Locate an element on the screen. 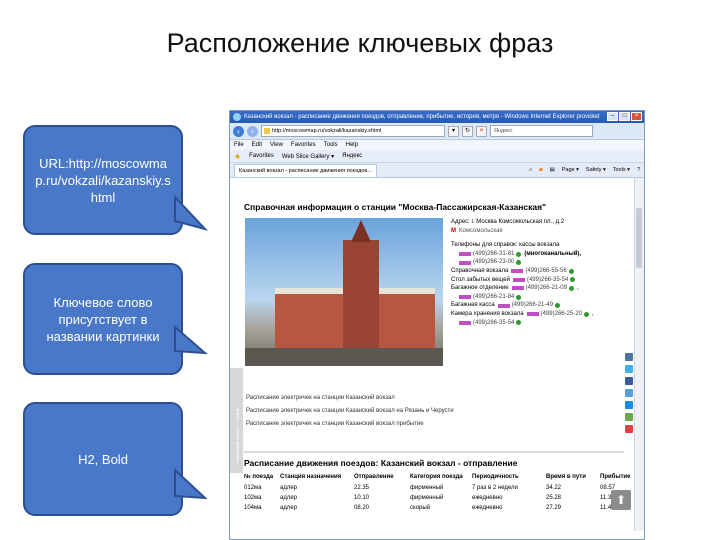 The height and width of the screenshot is (540, 720). print-icon: ▤ is located at coordinates (552, 170).